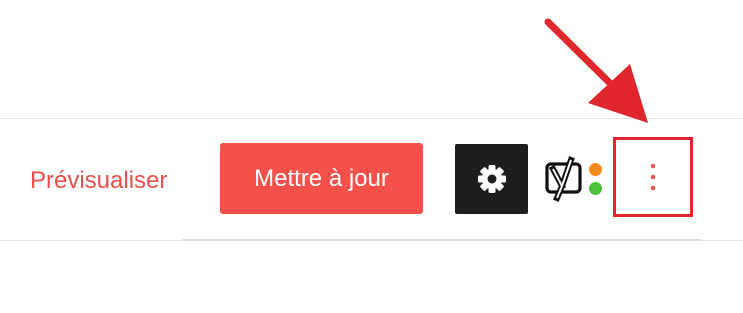 This screenshot has width=743, height=313. I want to click on more-options-button, so click(653, 177).